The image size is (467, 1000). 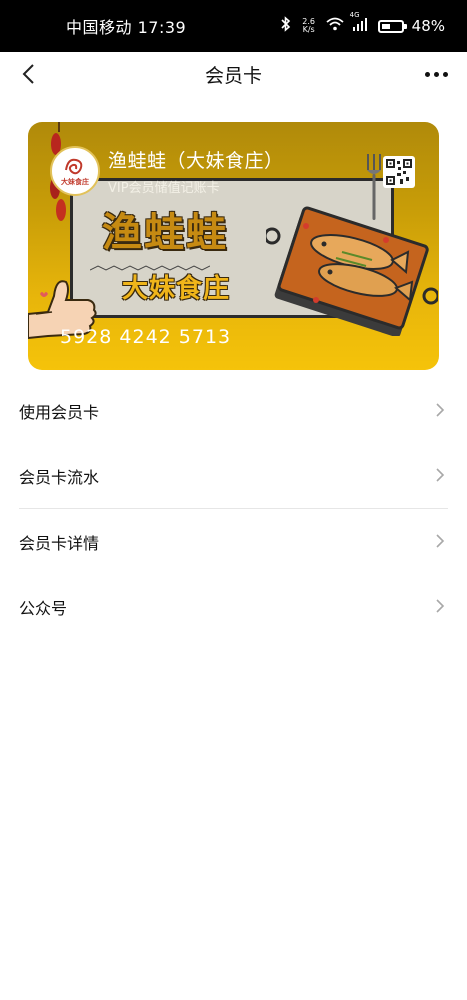 I want to click on chevron-left-icon, so click(x=28, y=74).